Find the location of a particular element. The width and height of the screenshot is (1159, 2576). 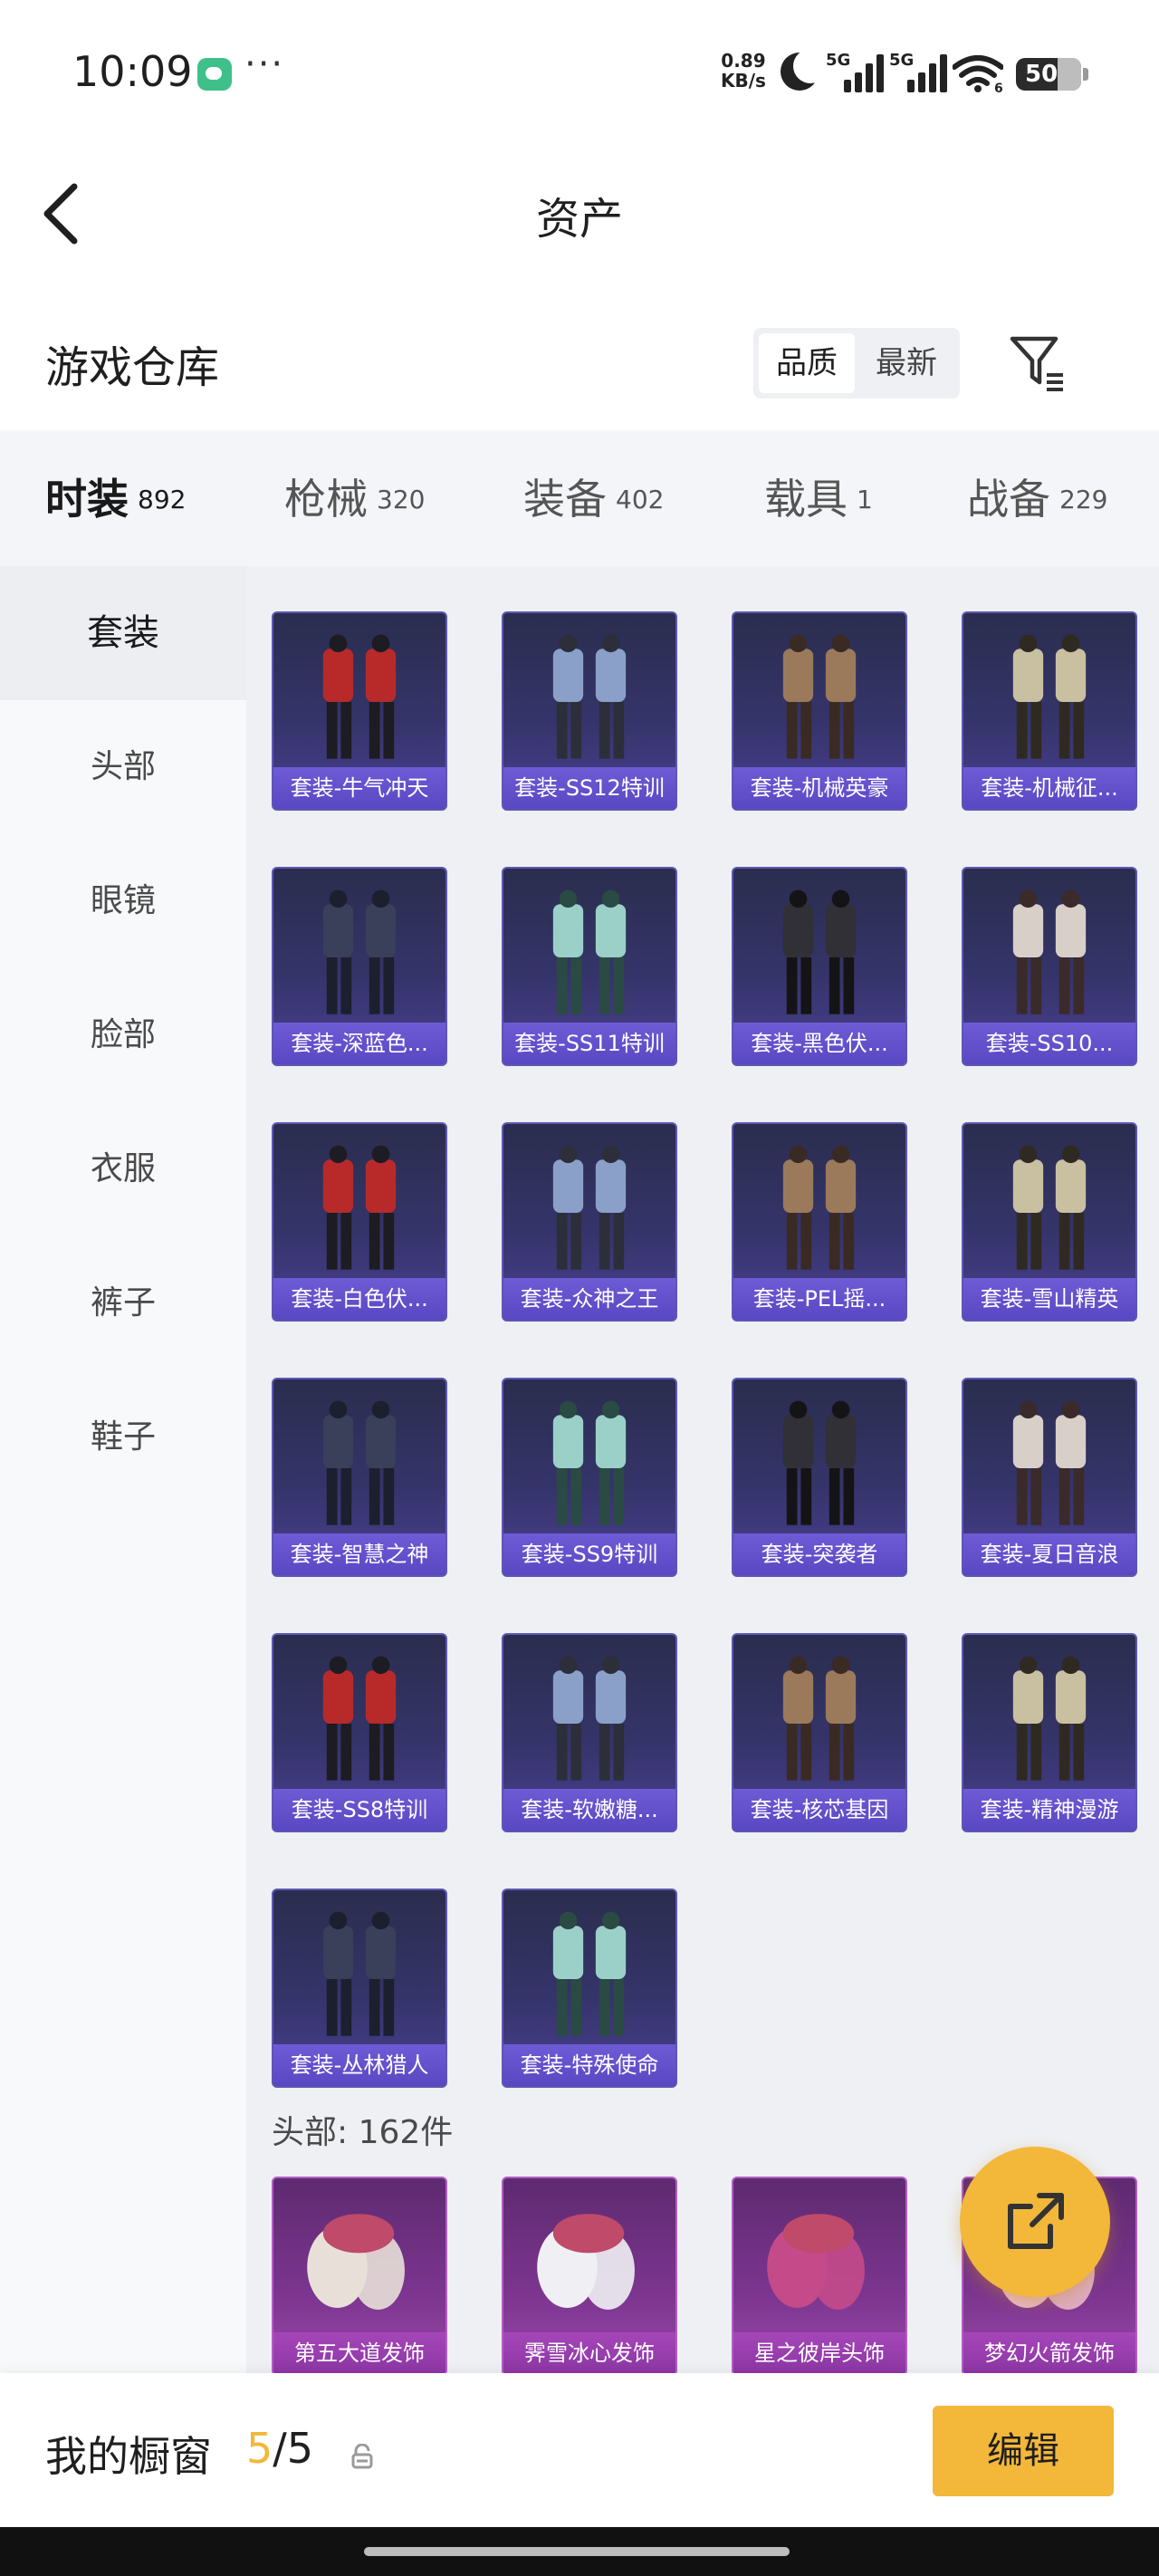

battery-icon: 50 is located at coordinates (1052, 74).